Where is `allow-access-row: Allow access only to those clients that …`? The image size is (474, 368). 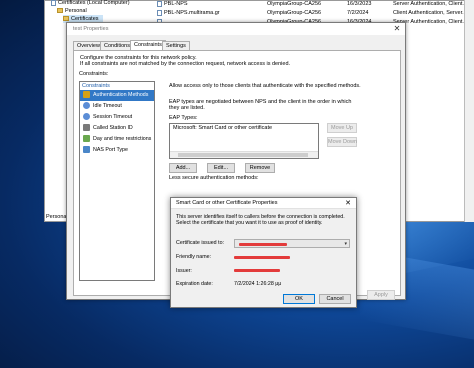
allow-access-row: Allow access only to those clients that … is located at coordinates (282, 86).